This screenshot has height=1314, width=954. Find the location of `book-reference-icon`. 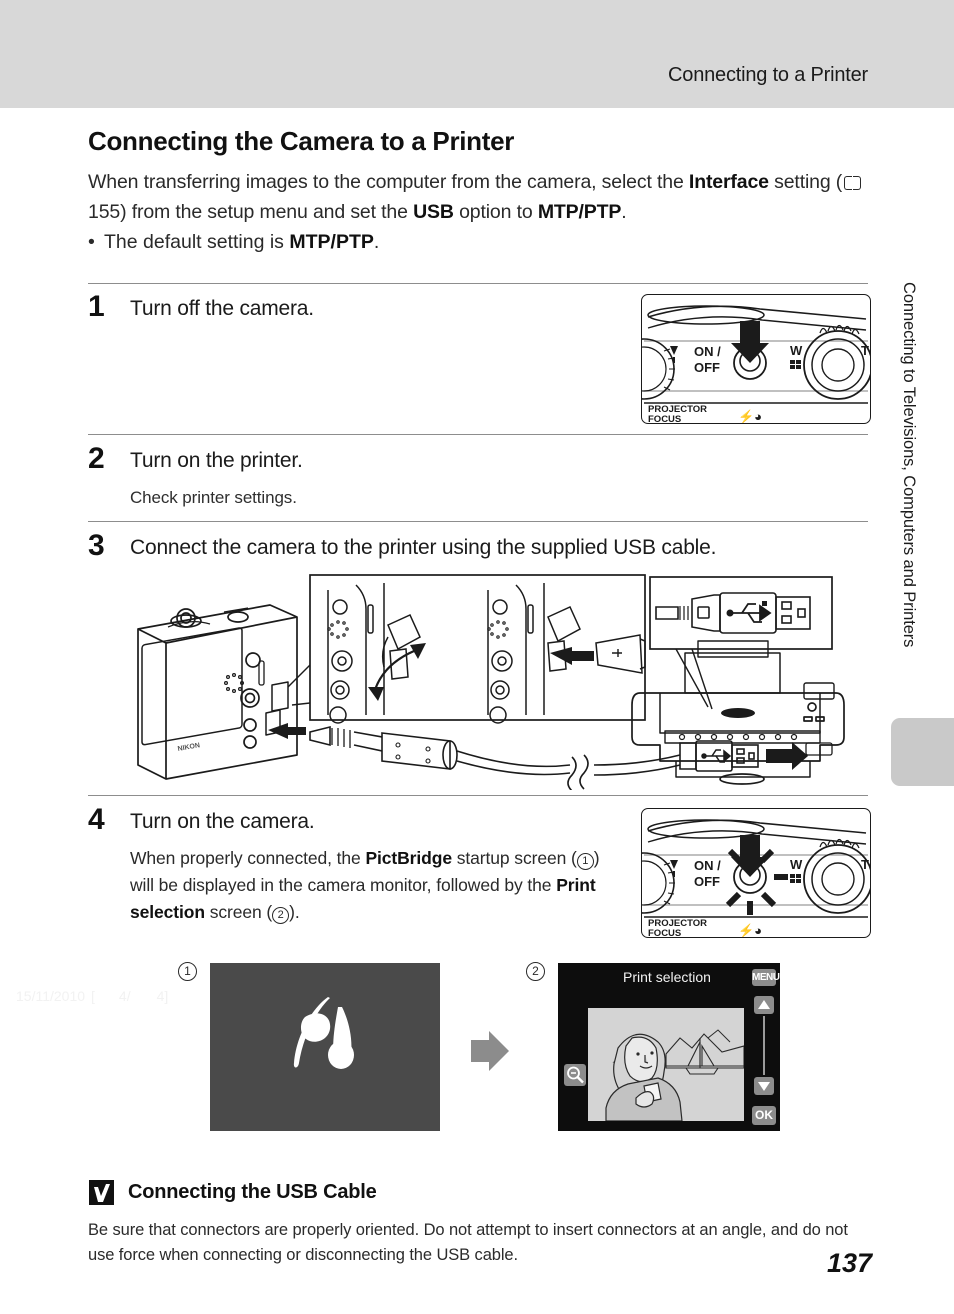

book-reference-icon is located at coordinates (853, 183).